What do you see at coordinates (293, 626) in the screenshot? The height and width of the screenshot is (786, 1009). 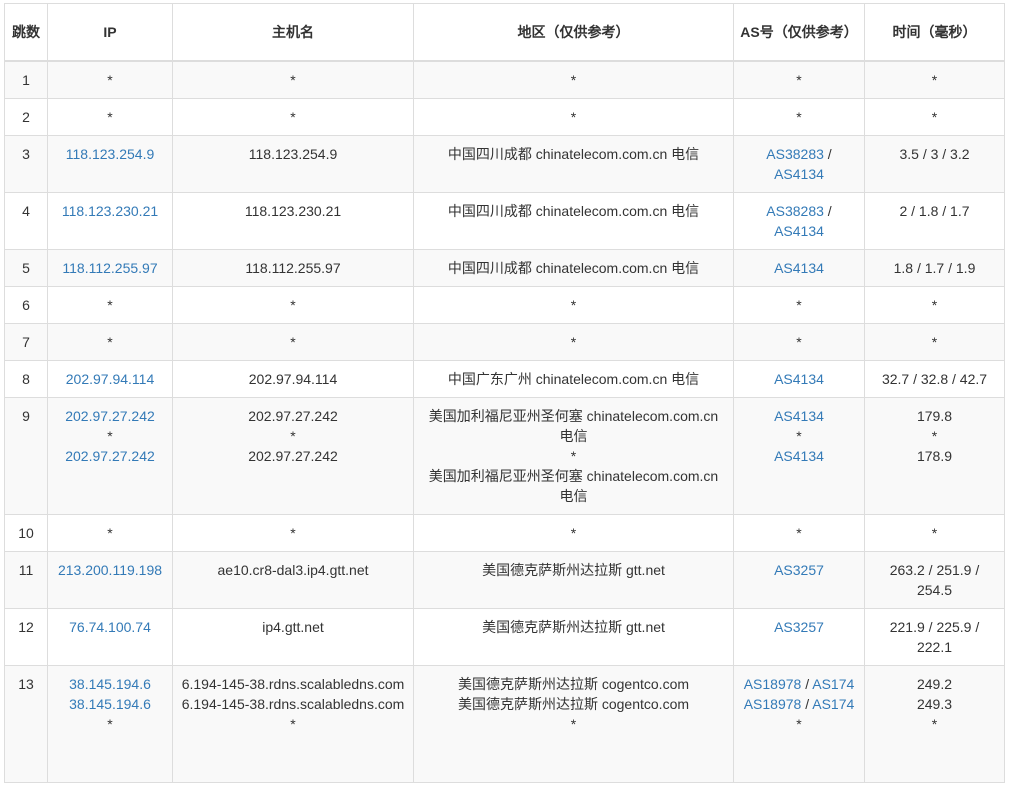 I see `hostname-text: ip4.gtt.net` at bounding box center [293, 626].